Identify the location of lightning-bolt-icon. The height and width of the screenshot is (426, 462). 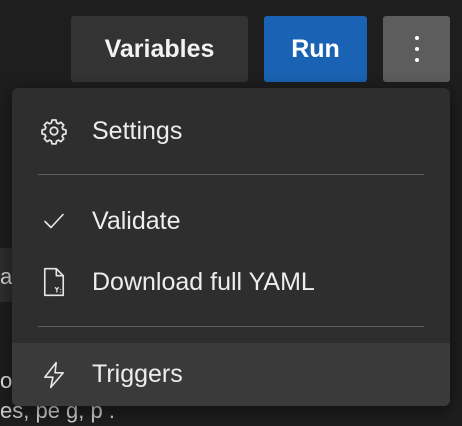
(54, 375).